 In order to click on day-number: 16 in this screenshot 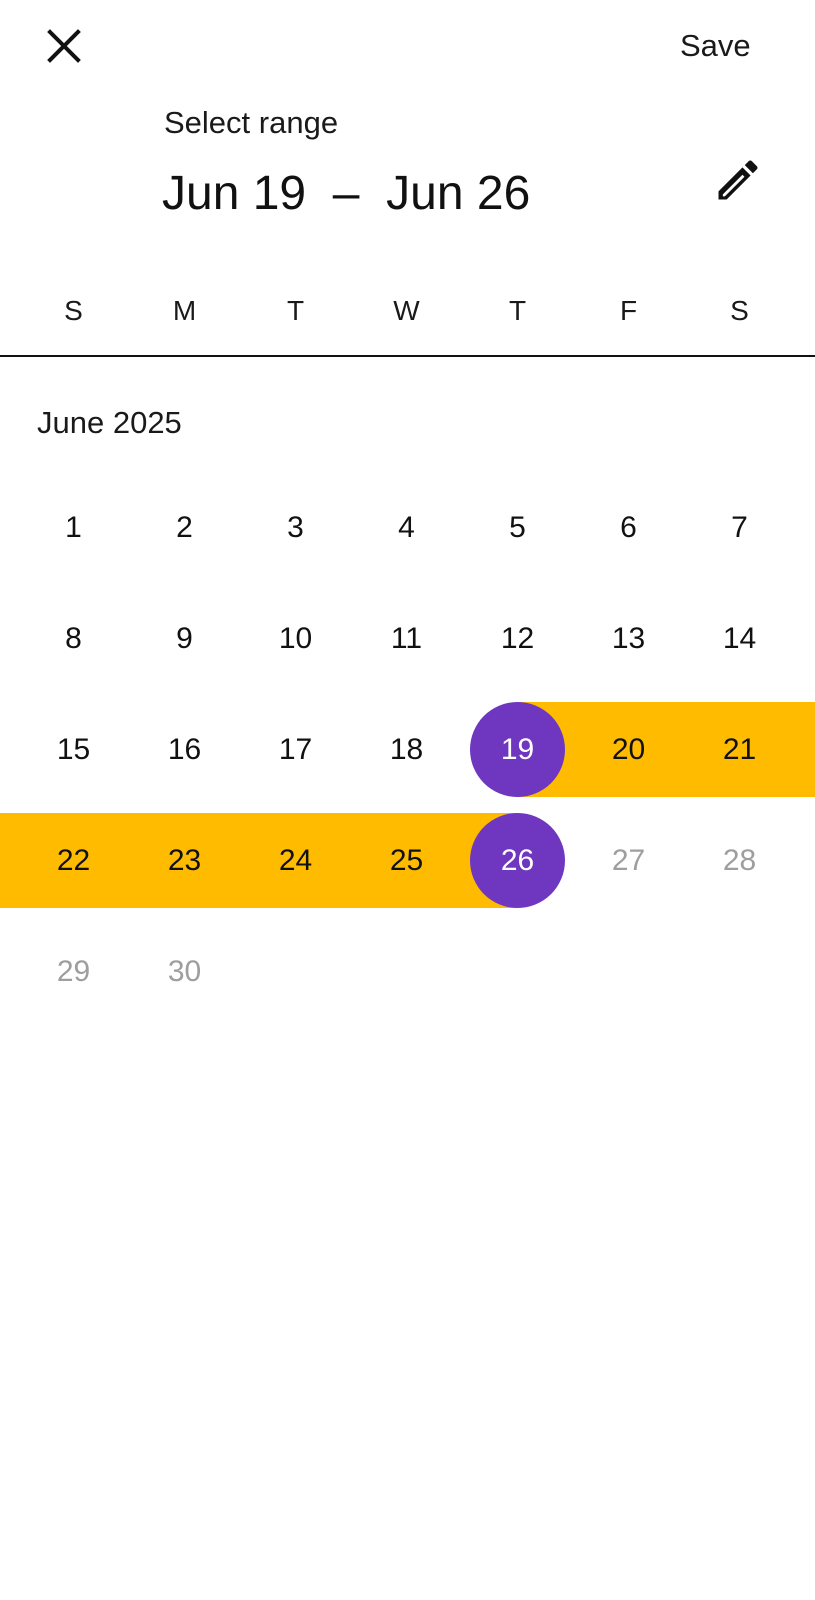, I will do `click(184, 749)`.